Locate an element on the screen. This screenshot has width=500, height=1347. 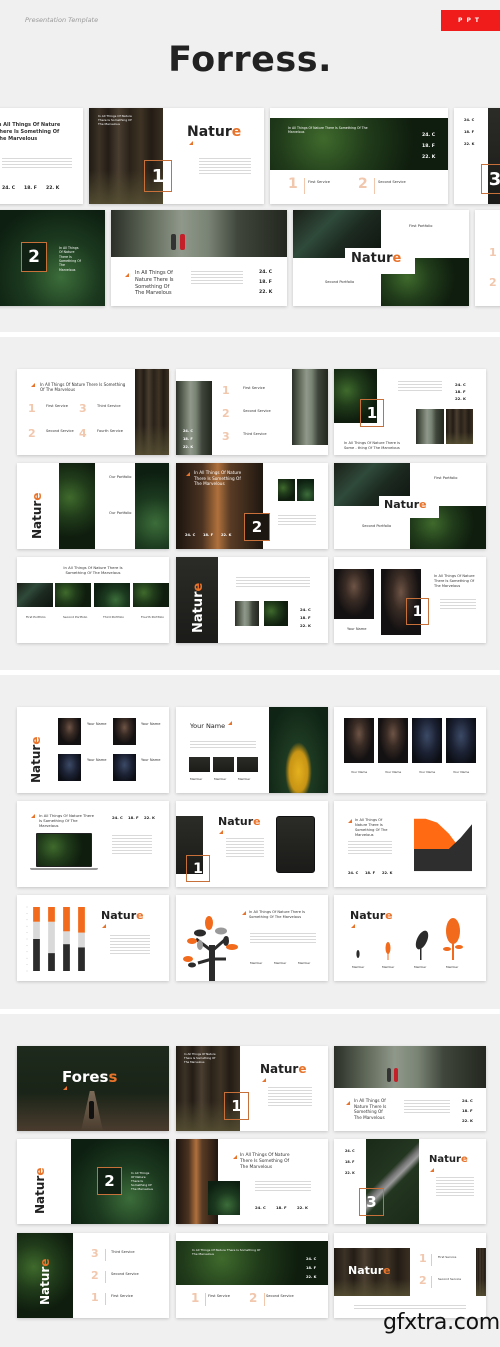
service-title: Fourth Service is located at coordinates (110, 431).